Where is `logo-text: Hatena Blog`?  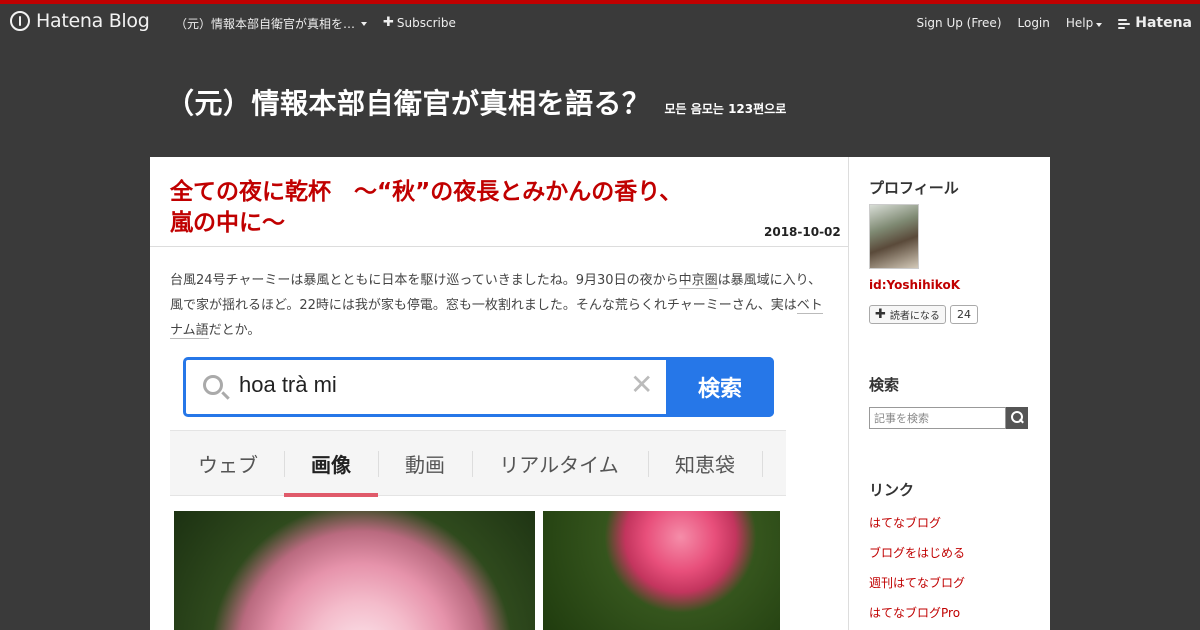 logo-text: Hatena Blog is located at coordinates (93, 21).